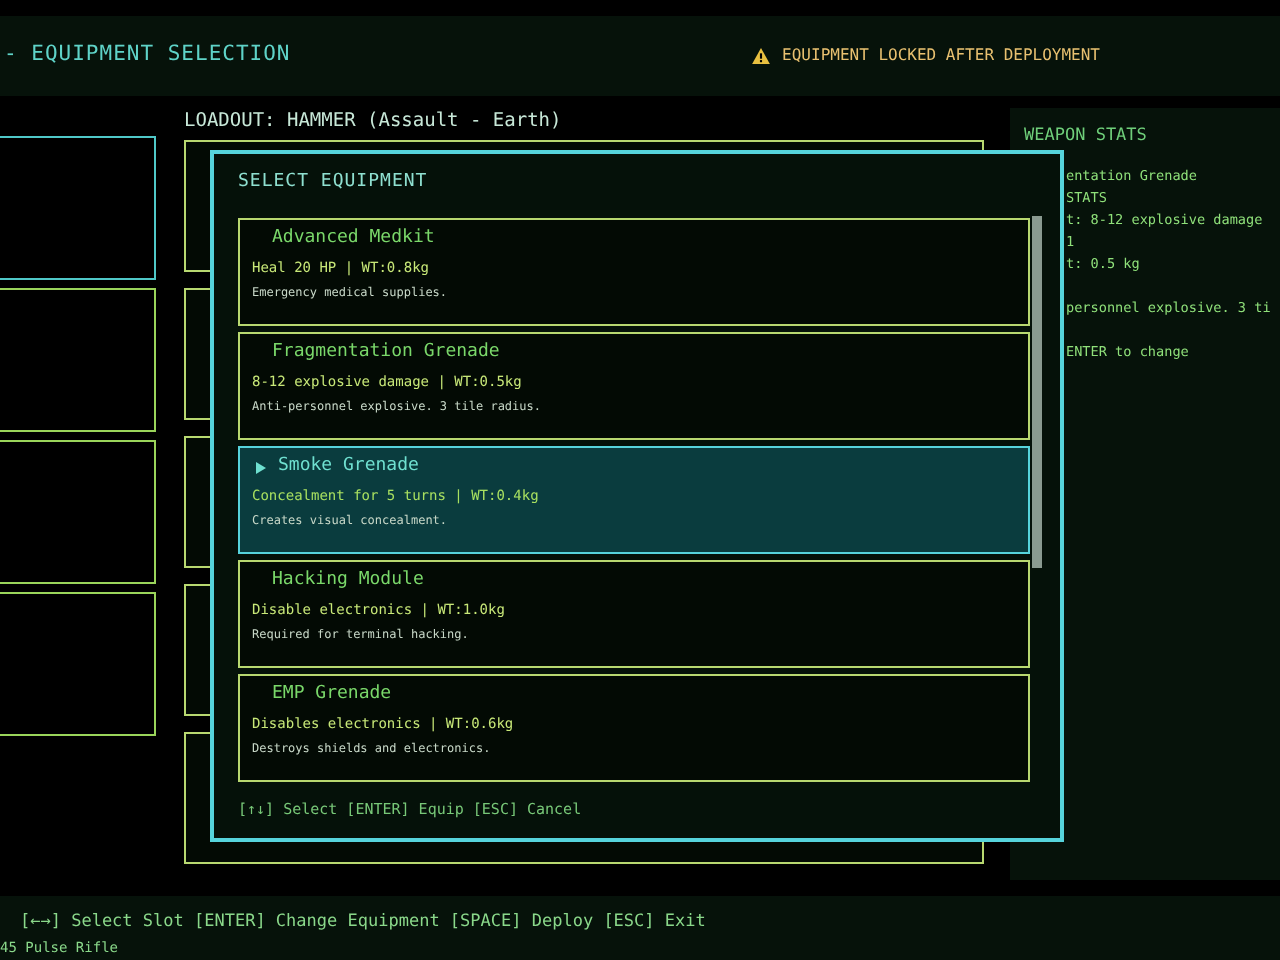  I want to click on warning-icon, so click(761, 56).